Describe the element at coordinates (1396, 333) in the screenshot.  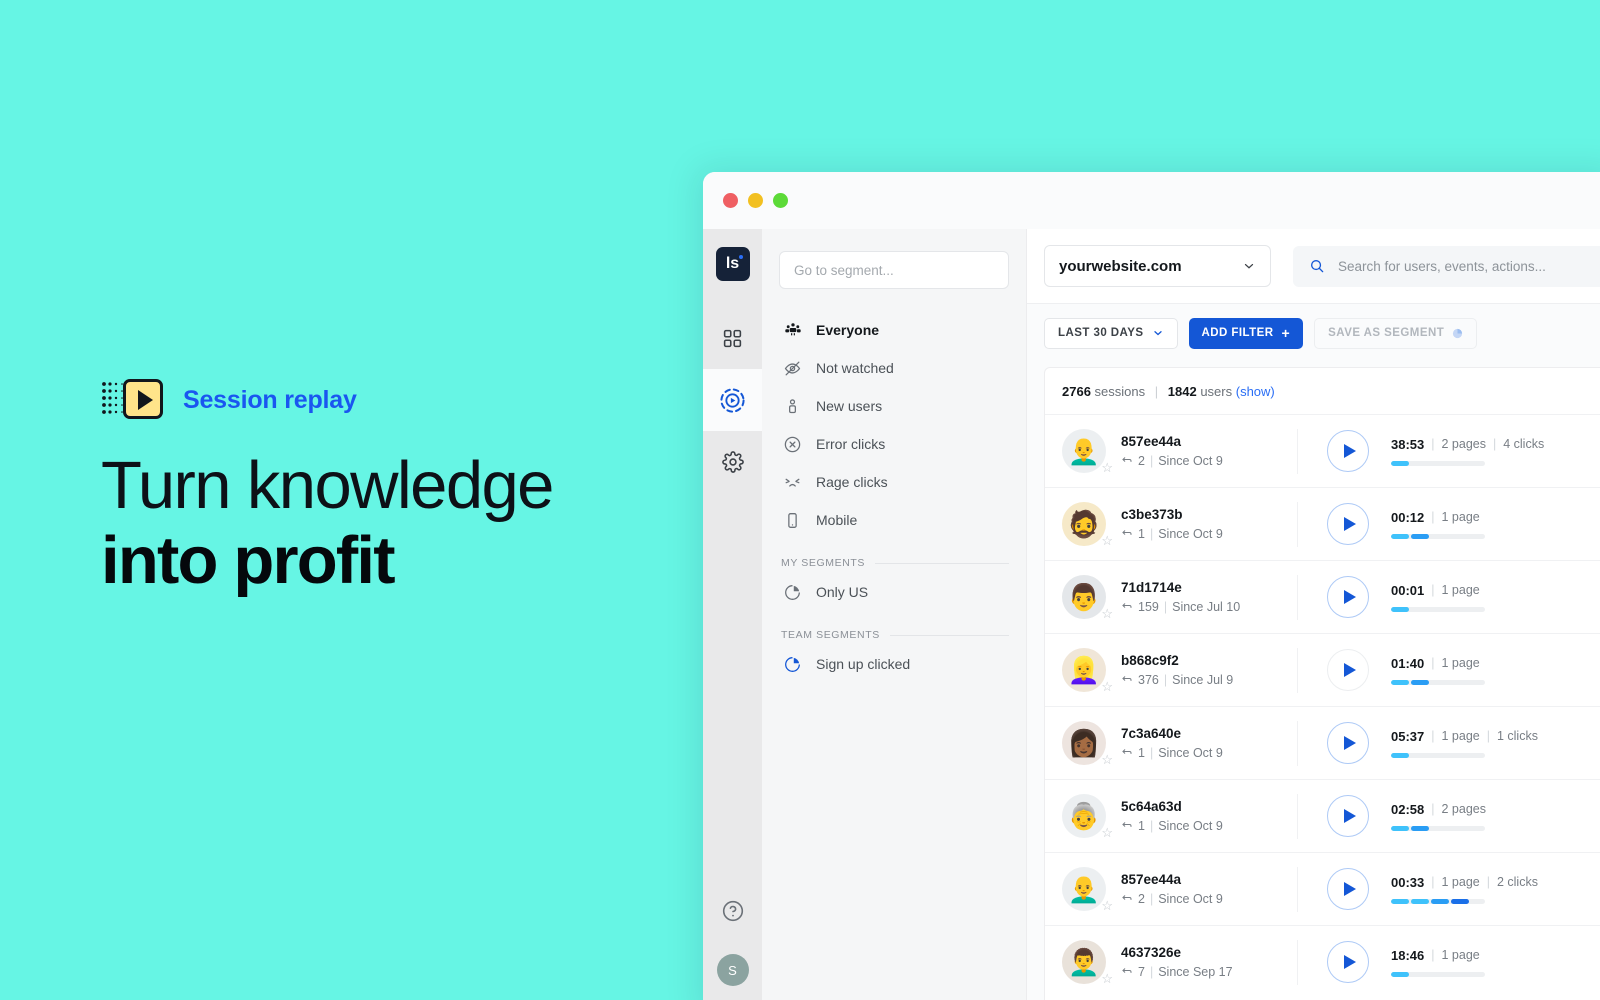
I see `save-as-segment-button: SAVE AS SEGMENT` at that location.